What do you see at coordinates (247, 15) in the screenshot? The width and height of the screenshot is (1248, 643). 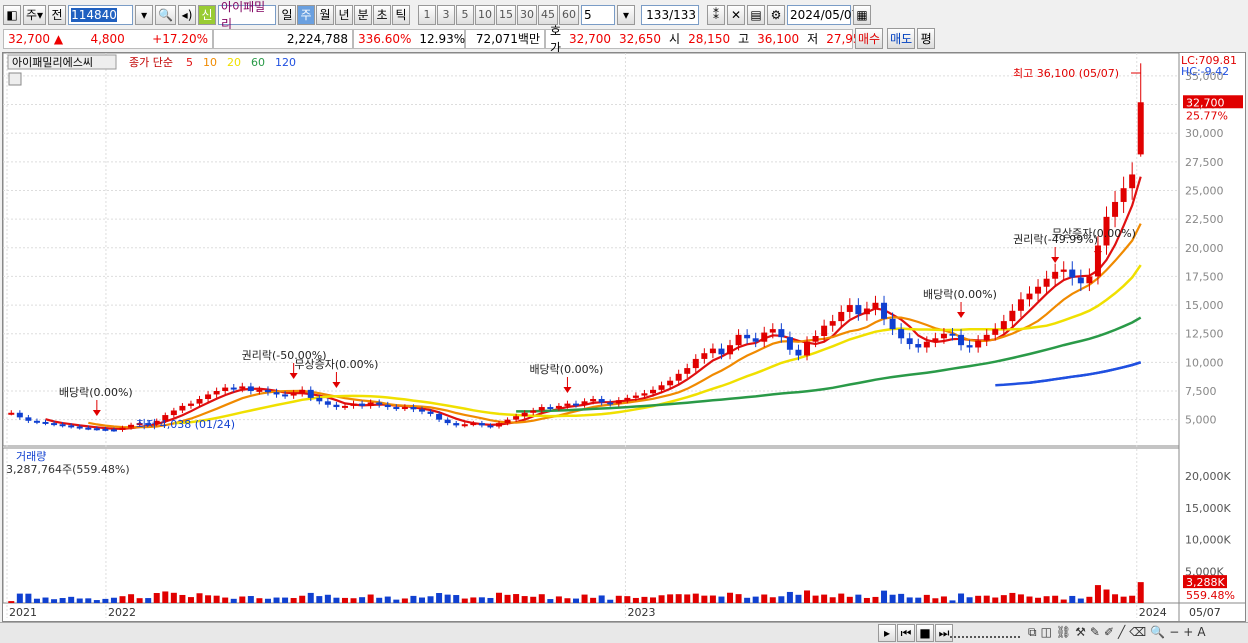 I see `stock-name: 아이패밀리` at bounding box center [247, 15].